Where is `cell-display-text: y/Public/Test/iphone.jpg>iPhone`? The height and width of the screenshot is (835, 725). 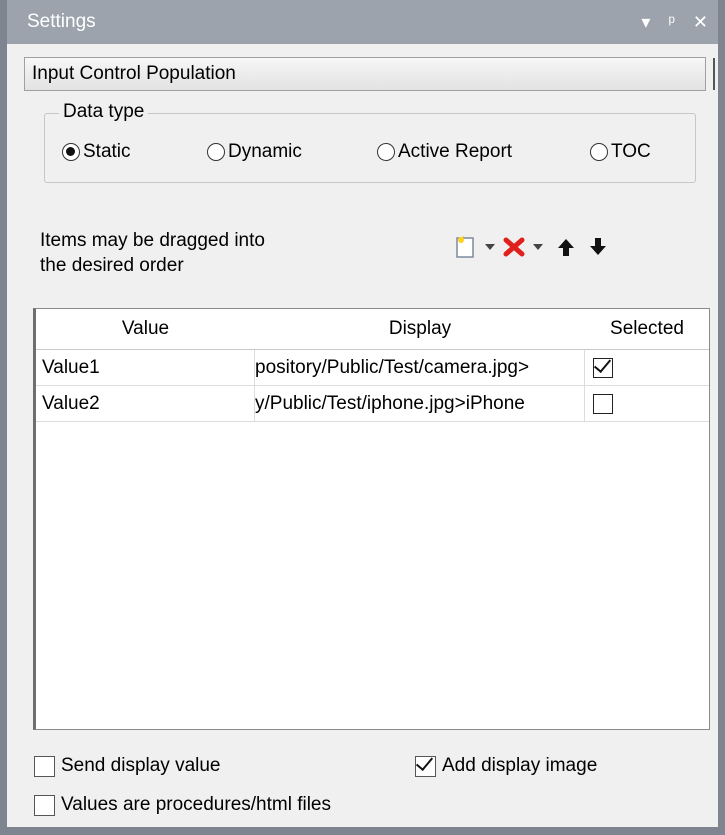 cell-display-text: y/Public/Test/iphone.jpg>iPhone is located at coordinates (390, 403).